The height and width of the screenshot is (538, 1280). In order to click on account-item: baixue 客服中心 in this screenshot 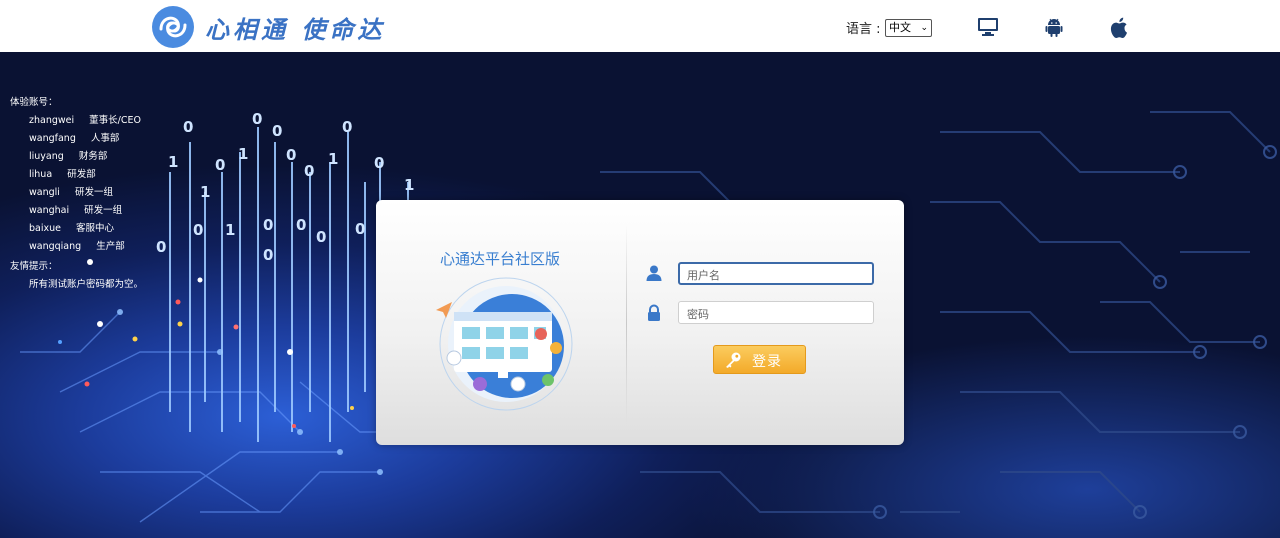, I will do `click(71, 227)`.